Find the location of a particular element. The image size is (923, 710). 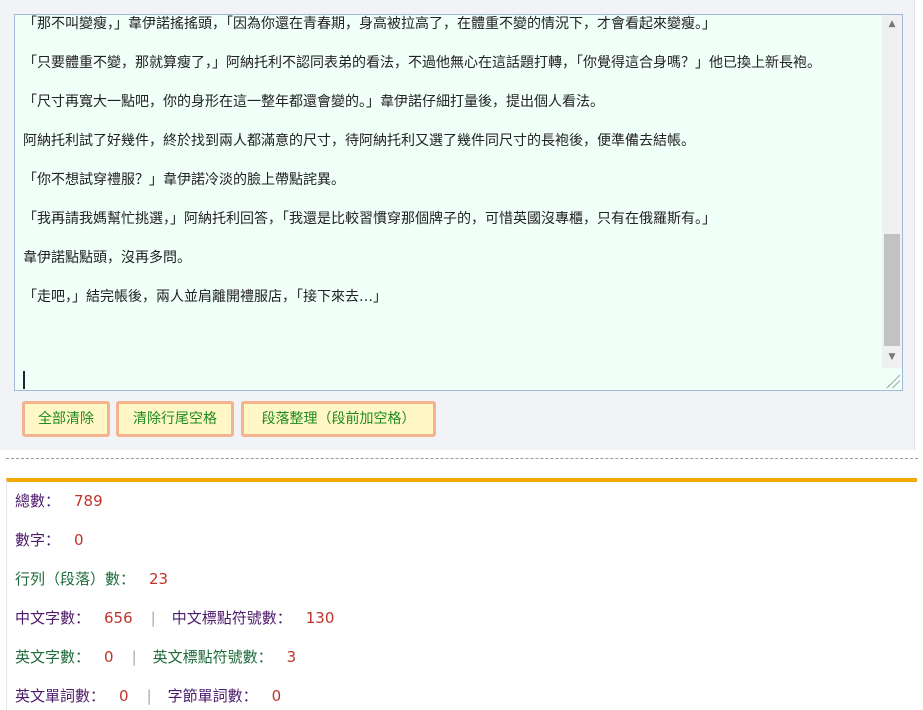

stat-label: 總數： is located at coordinates (38, 501).